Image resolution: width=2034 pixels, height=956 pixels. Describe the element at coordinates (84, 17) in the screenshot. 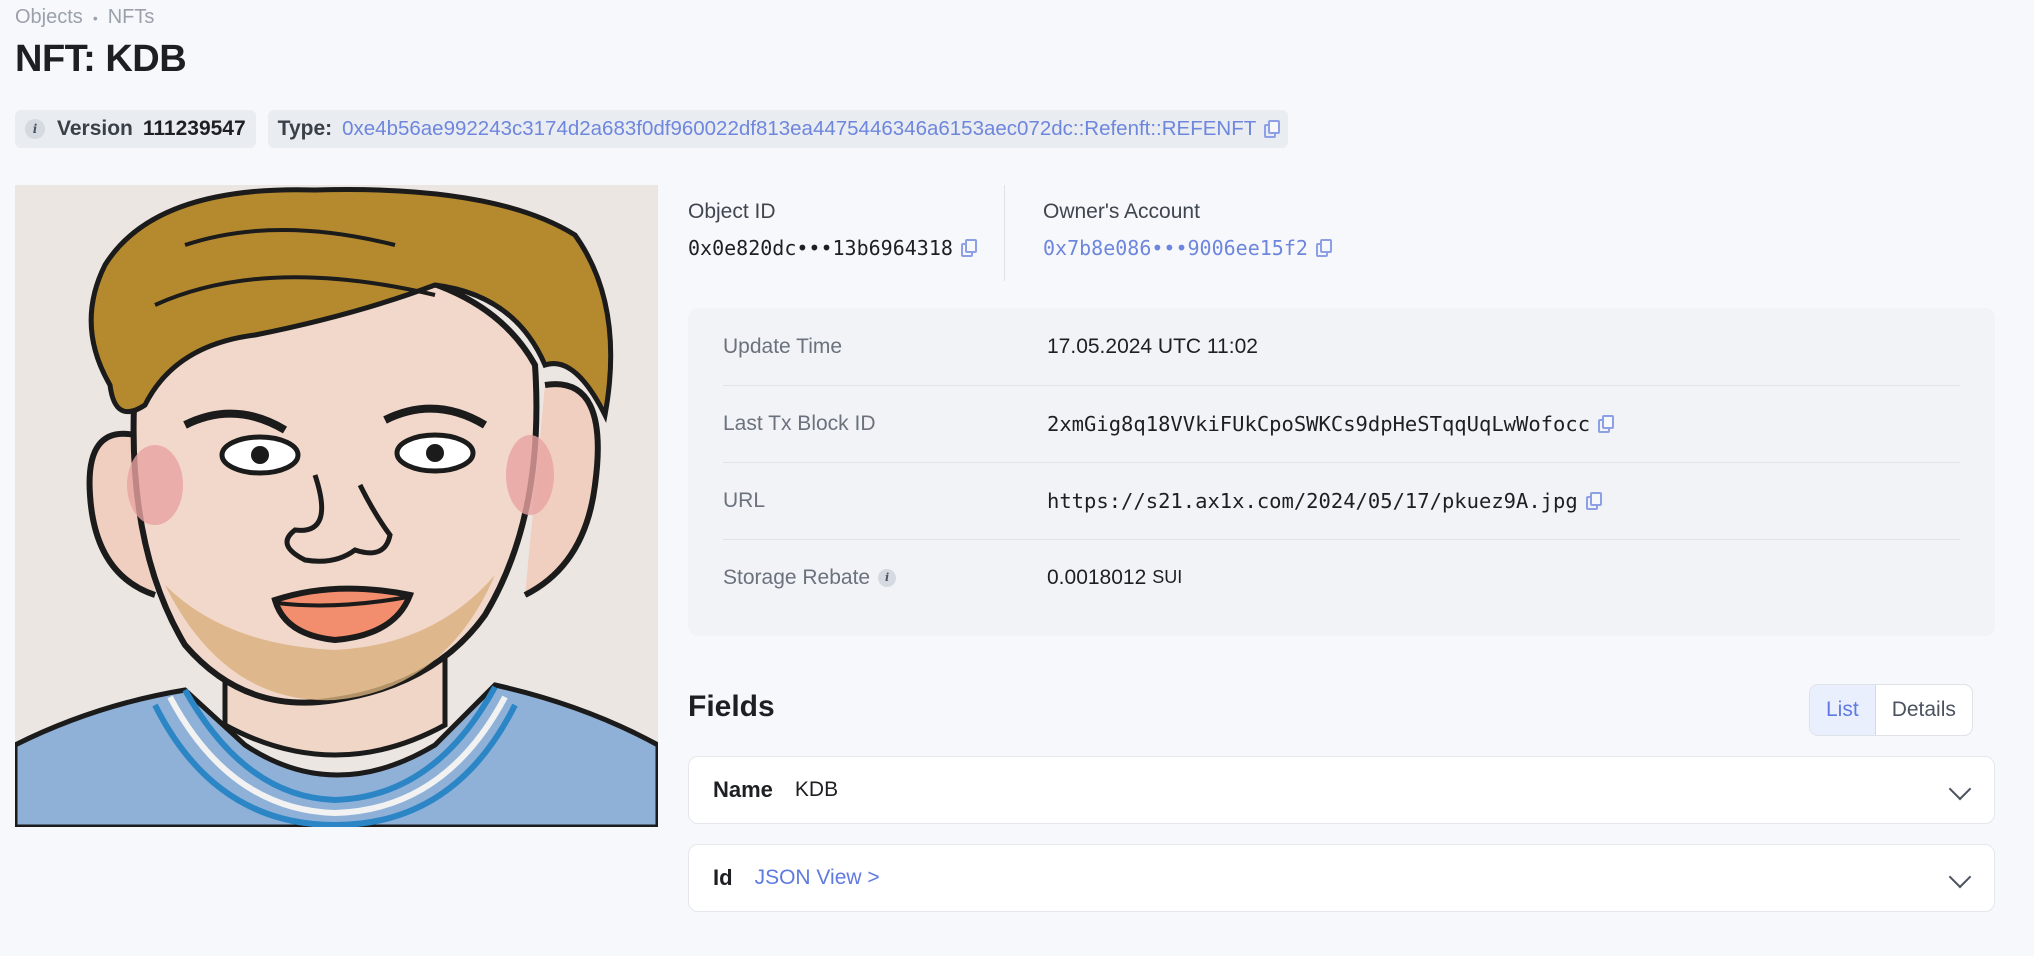

I see `breadcrumb: Objects • NFTs` at that location.